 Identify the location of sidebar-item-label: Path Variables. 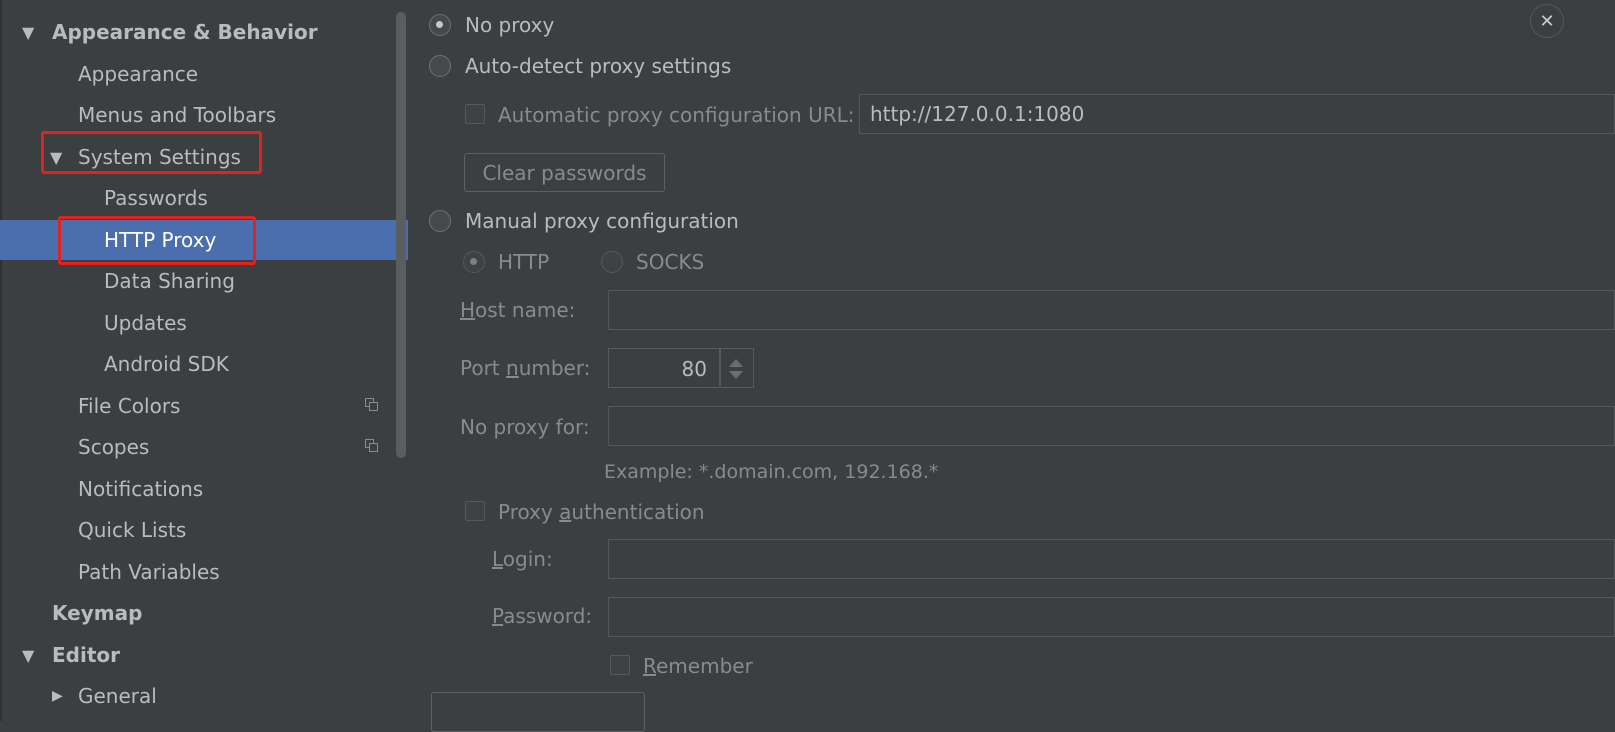
(149, 572).